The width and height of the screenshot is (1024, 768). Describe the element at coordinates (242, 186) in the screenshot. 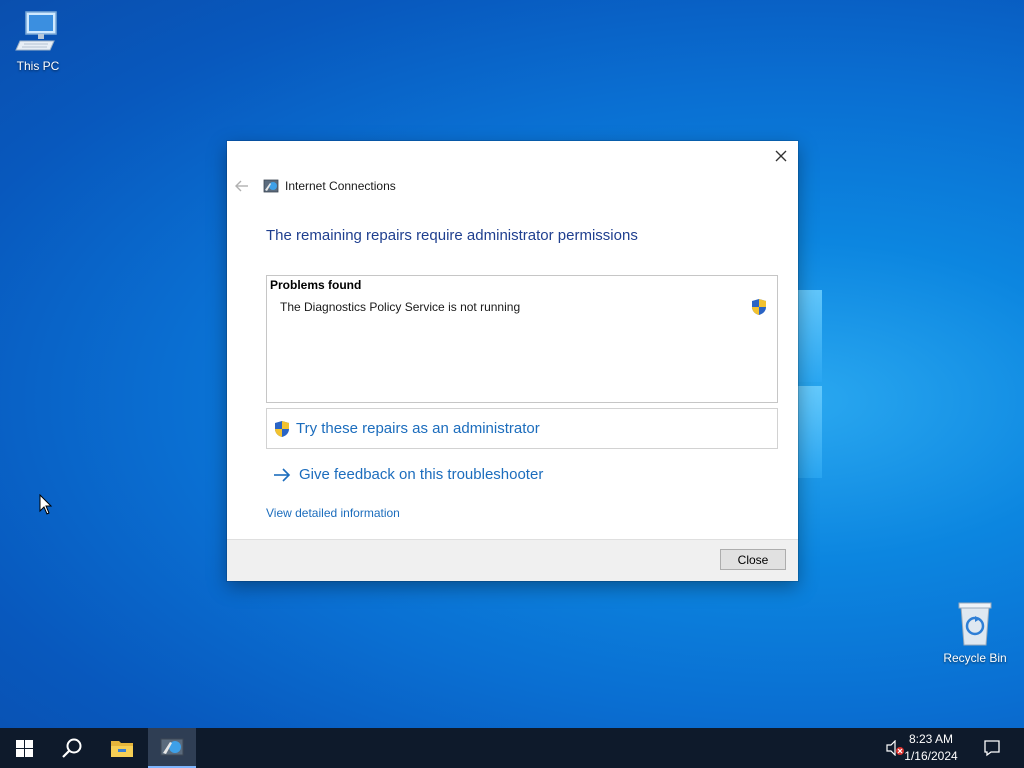

I see `back-arrow-icon` at that location.